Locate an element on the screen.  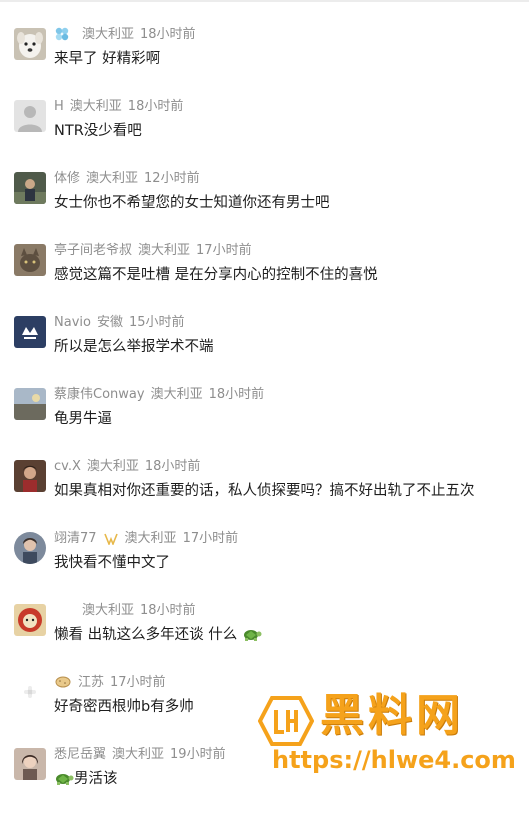
comment-text-part: 男活该 is located at coordinates (96, 779).